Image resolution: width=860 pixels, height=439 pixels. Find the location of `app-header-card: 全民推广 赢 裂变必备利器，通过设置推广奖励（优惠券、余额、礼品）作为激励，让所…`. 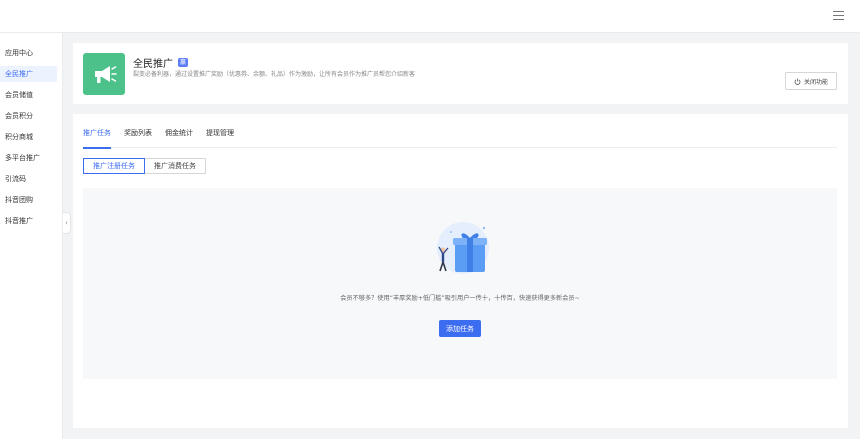

app-header-card: 全民推广 赢 裂变必备利器，通过设置推广奖励（优惠券、余额、礼品）作为激励，让所… is located at coordinates (460, 73).